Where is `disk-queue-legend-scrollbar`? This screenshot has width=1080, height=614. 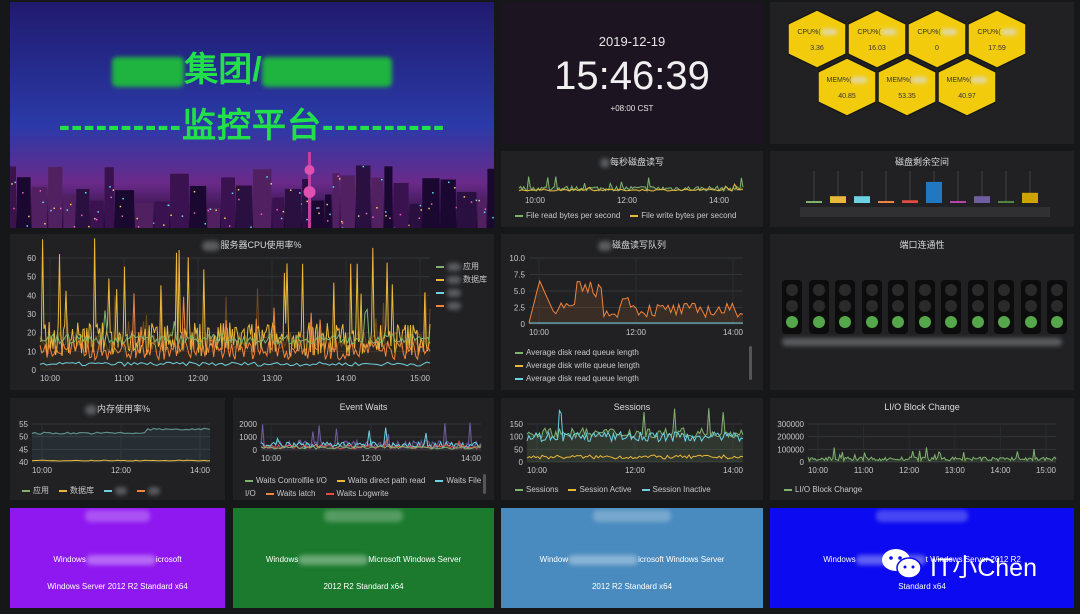
disk-queue-legend-scrollbar is located at coordinates (750, 363).